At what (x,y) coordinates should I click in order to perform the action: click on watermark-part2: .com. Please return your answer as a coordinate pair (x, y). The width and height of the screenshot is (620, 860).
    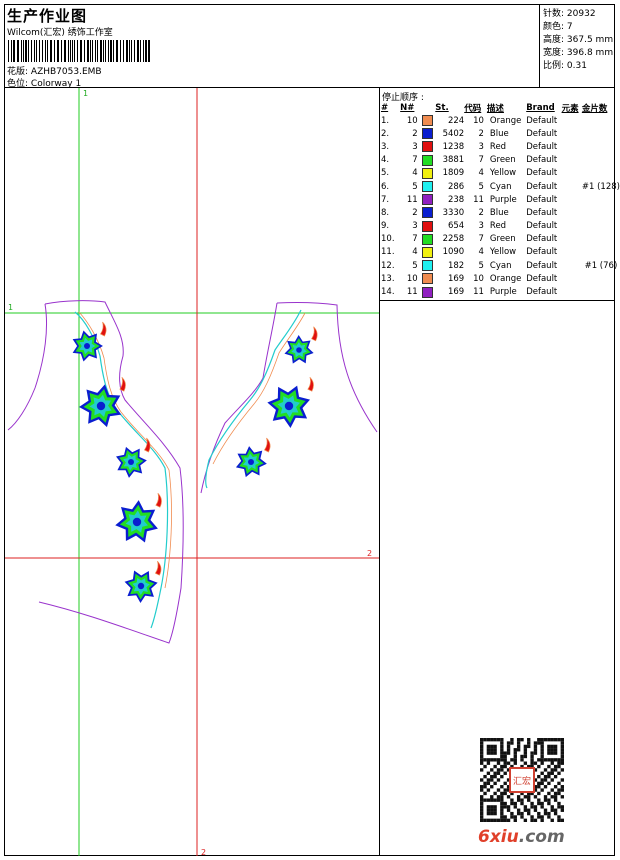
    Looking at the image, I should click on (541, 837).